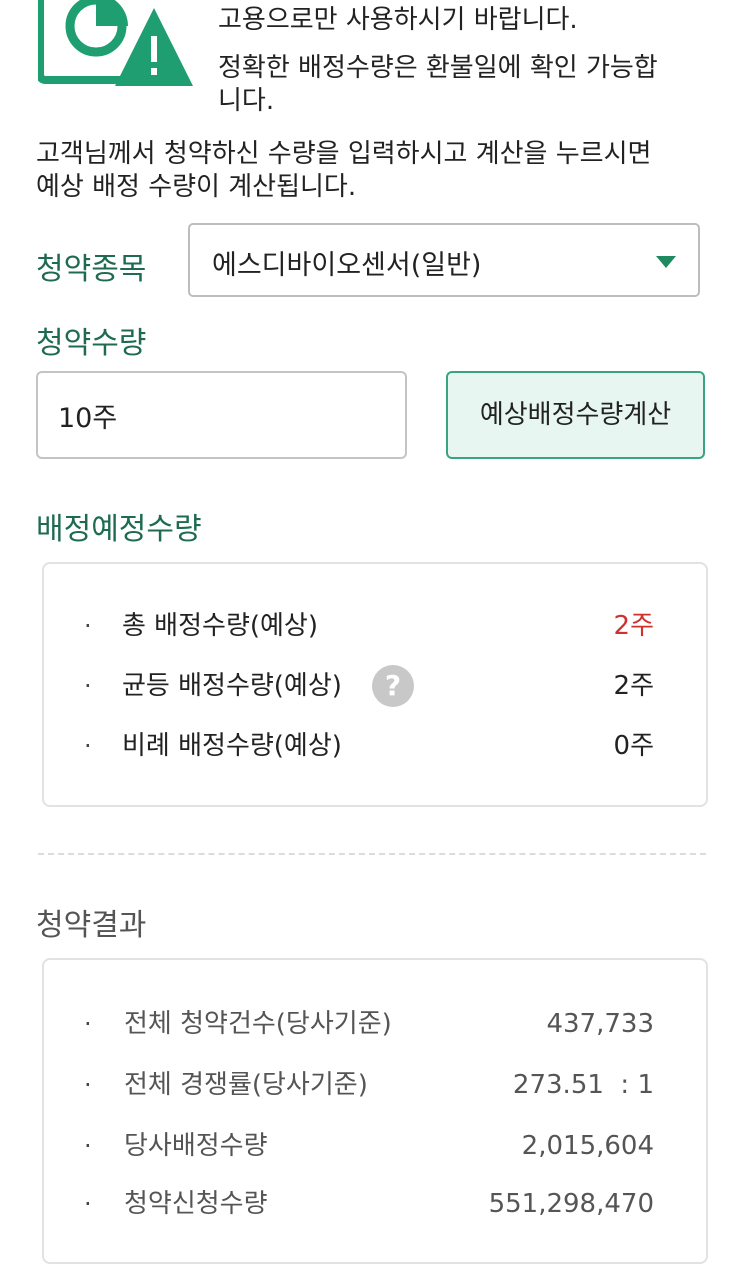  I want to click on stock-select: 에스디바이오센서(일반), so click(444, 260).